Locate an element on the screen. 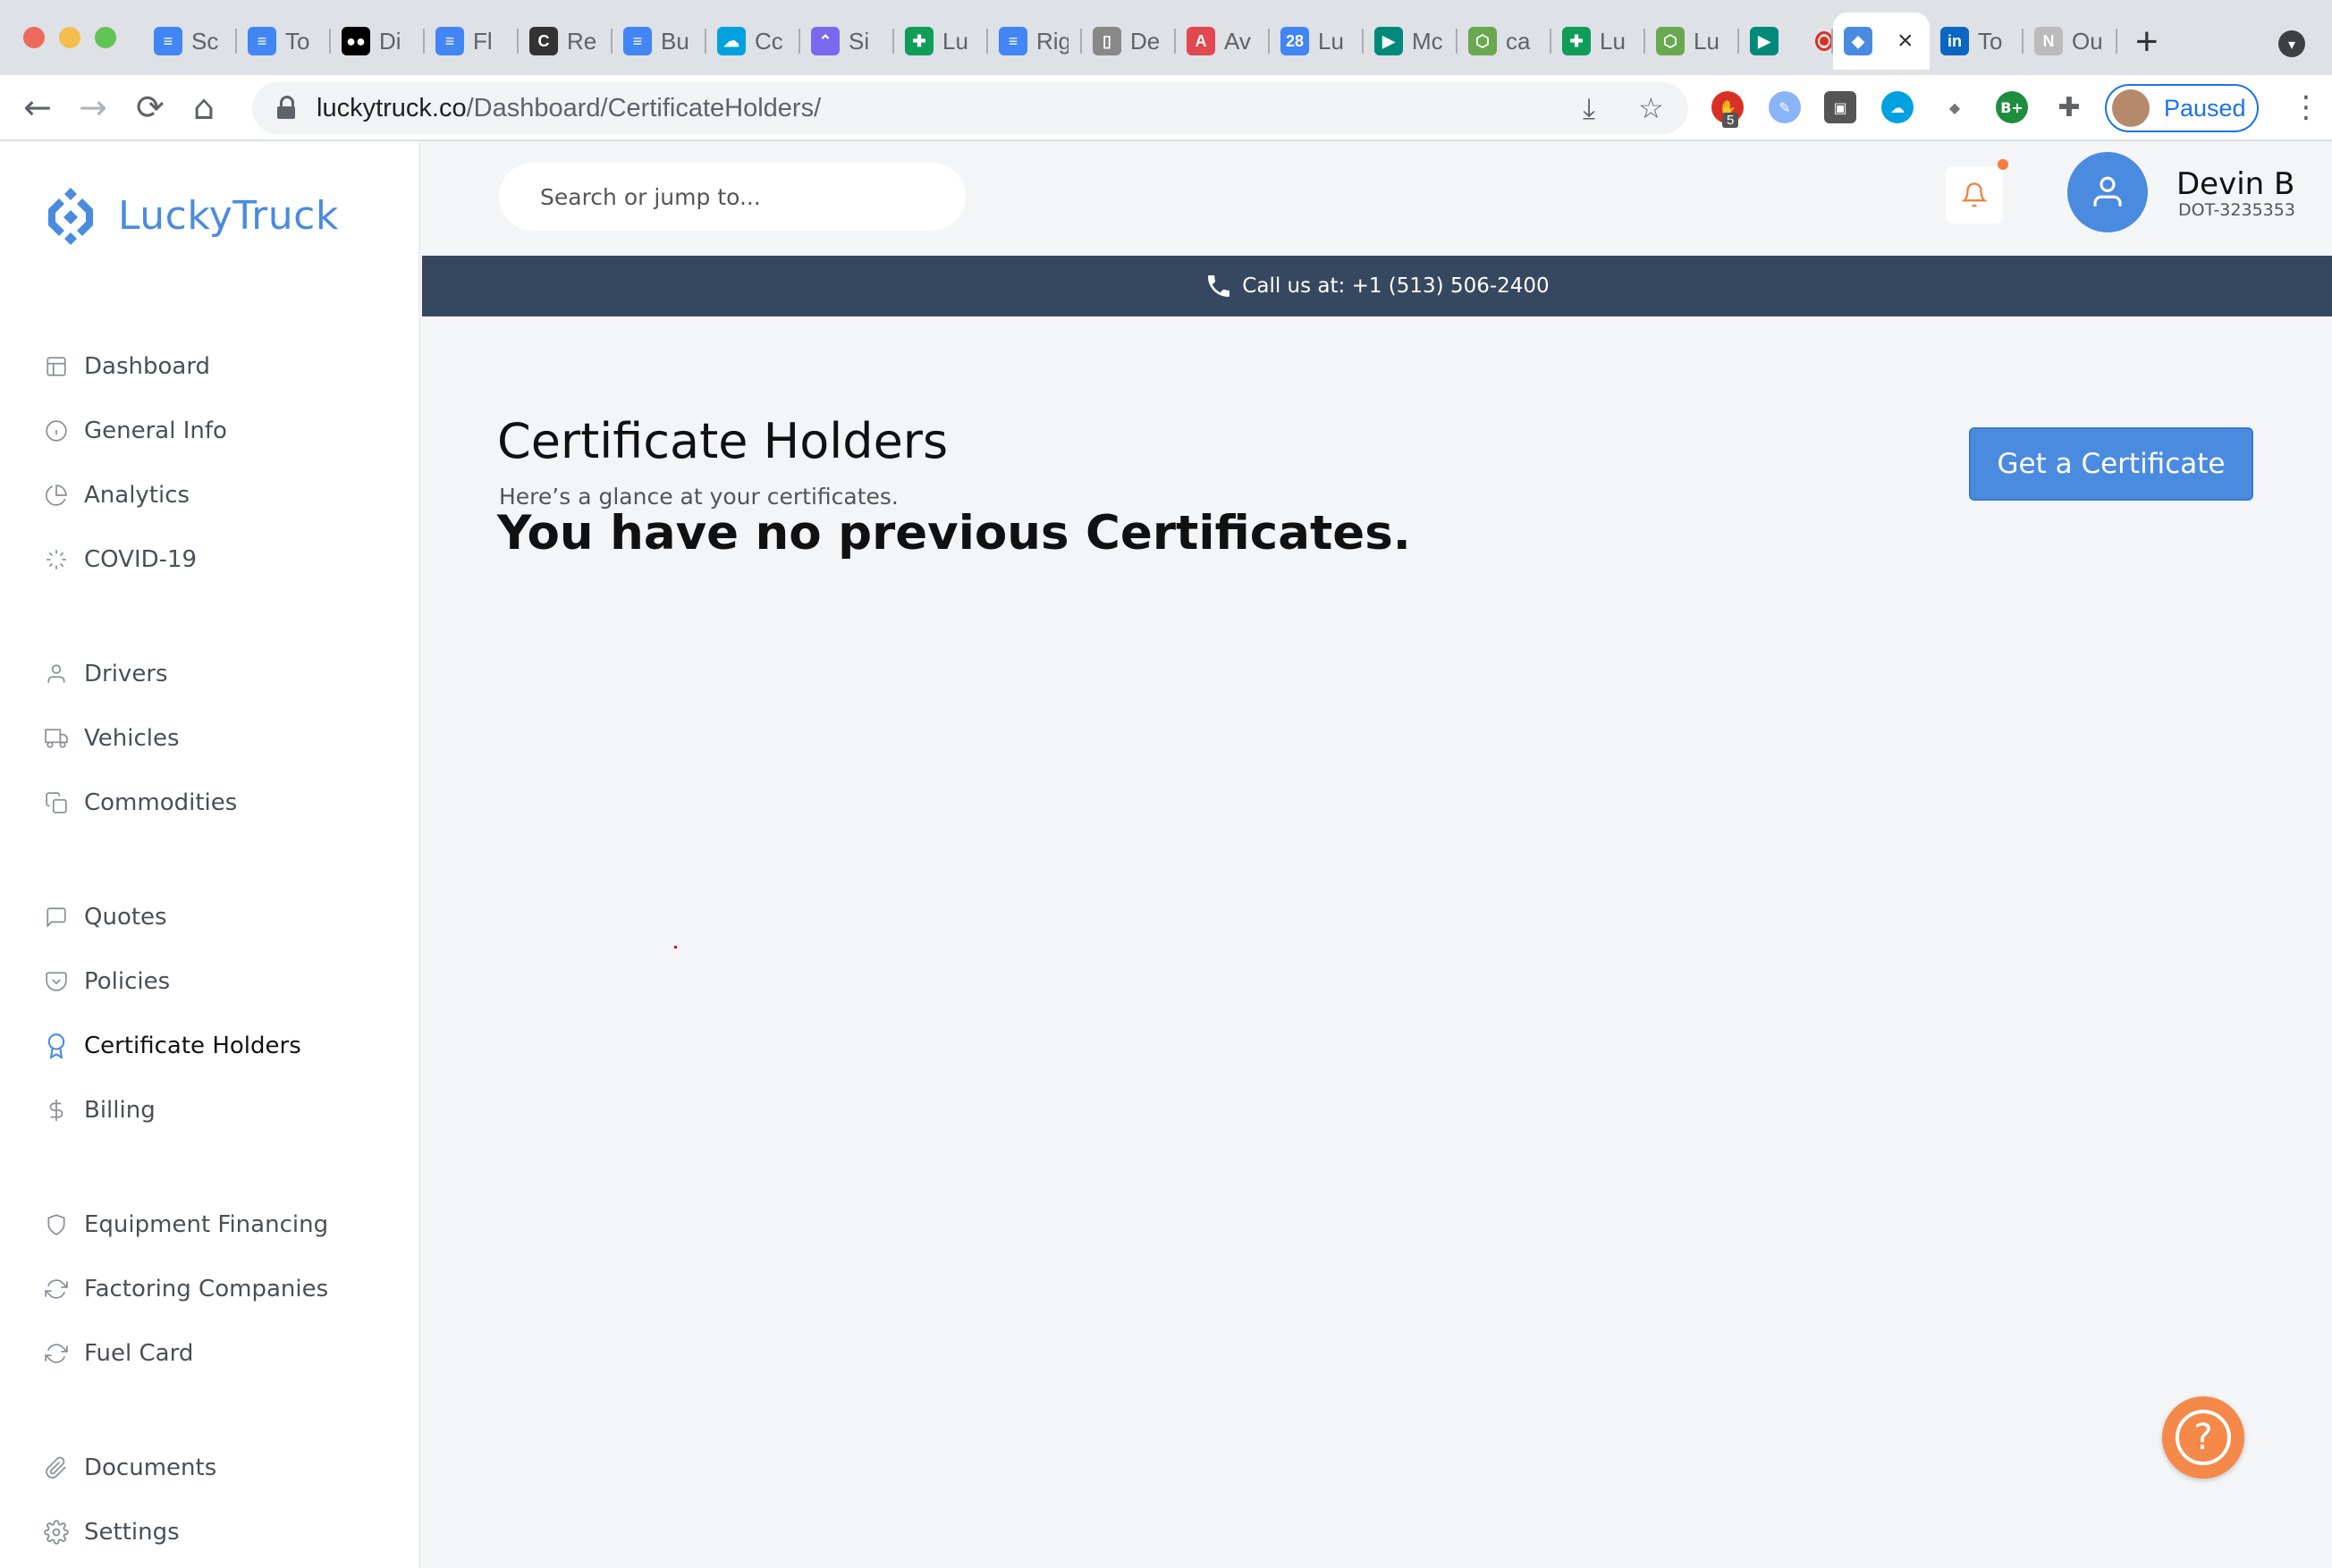 The width and height of the screenshot is (2332, 1568). sidebar-item-commodities: Commodities is located at coordinates (140, 802).